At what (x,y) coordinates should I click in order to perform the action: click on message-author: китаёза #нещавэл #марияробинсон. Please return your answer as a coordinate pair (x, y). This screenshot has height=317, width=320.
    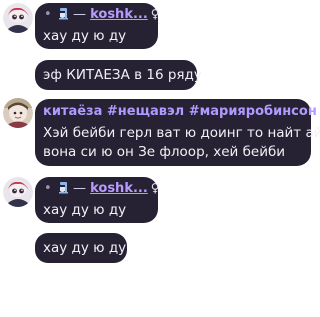
    Looking at the image, I should click on (180, 111).